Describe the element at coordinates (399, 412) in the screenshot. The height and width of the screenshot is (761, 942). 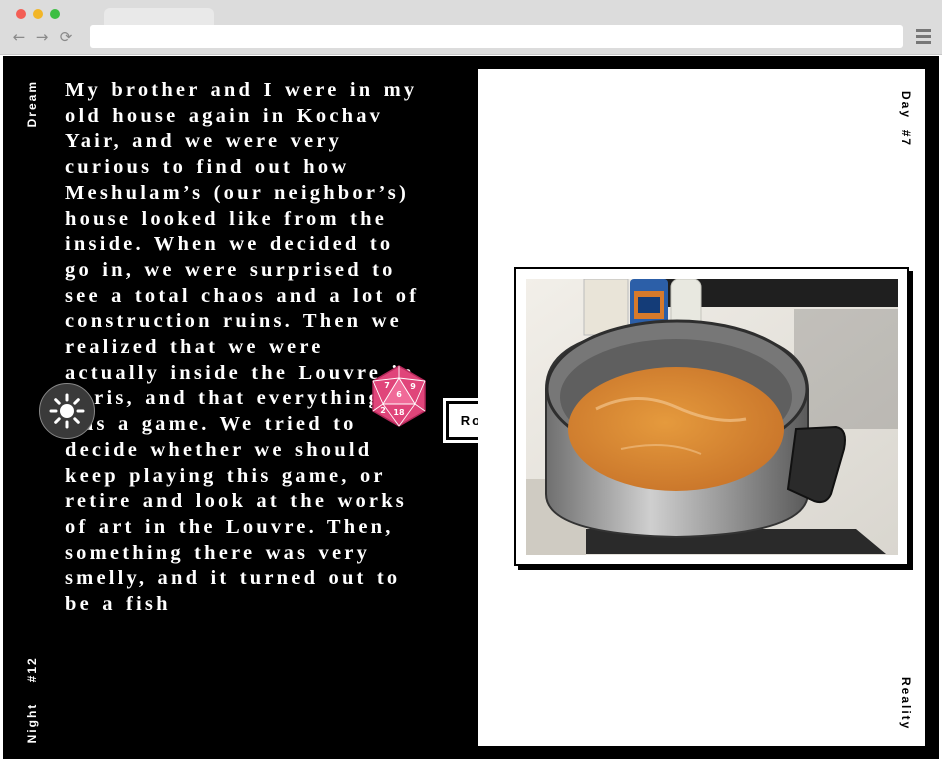
I see `svg-text: 18` at that location.